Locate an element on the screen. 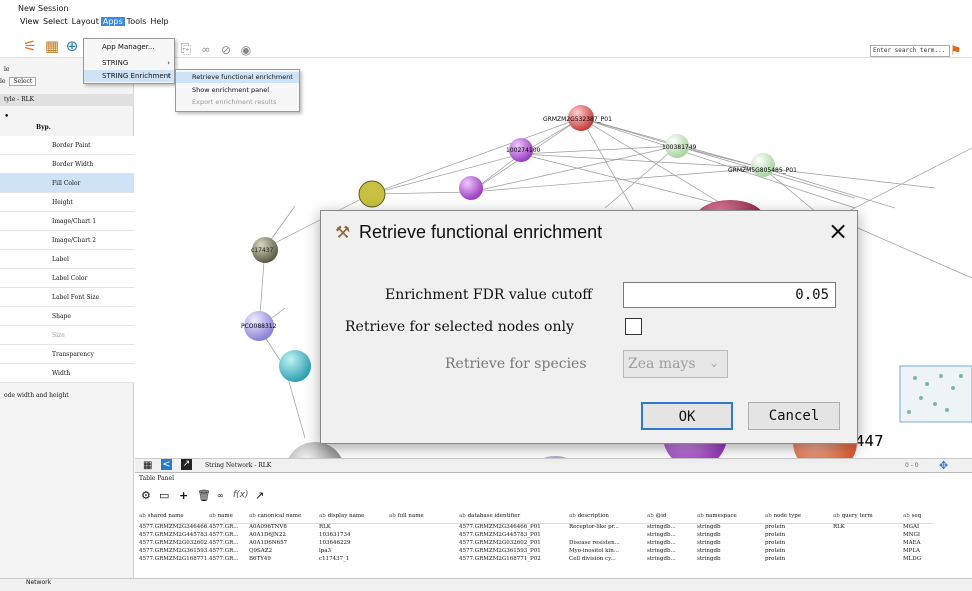  table-cell: A0A096TNV8 is located at coordinates (284, 527).